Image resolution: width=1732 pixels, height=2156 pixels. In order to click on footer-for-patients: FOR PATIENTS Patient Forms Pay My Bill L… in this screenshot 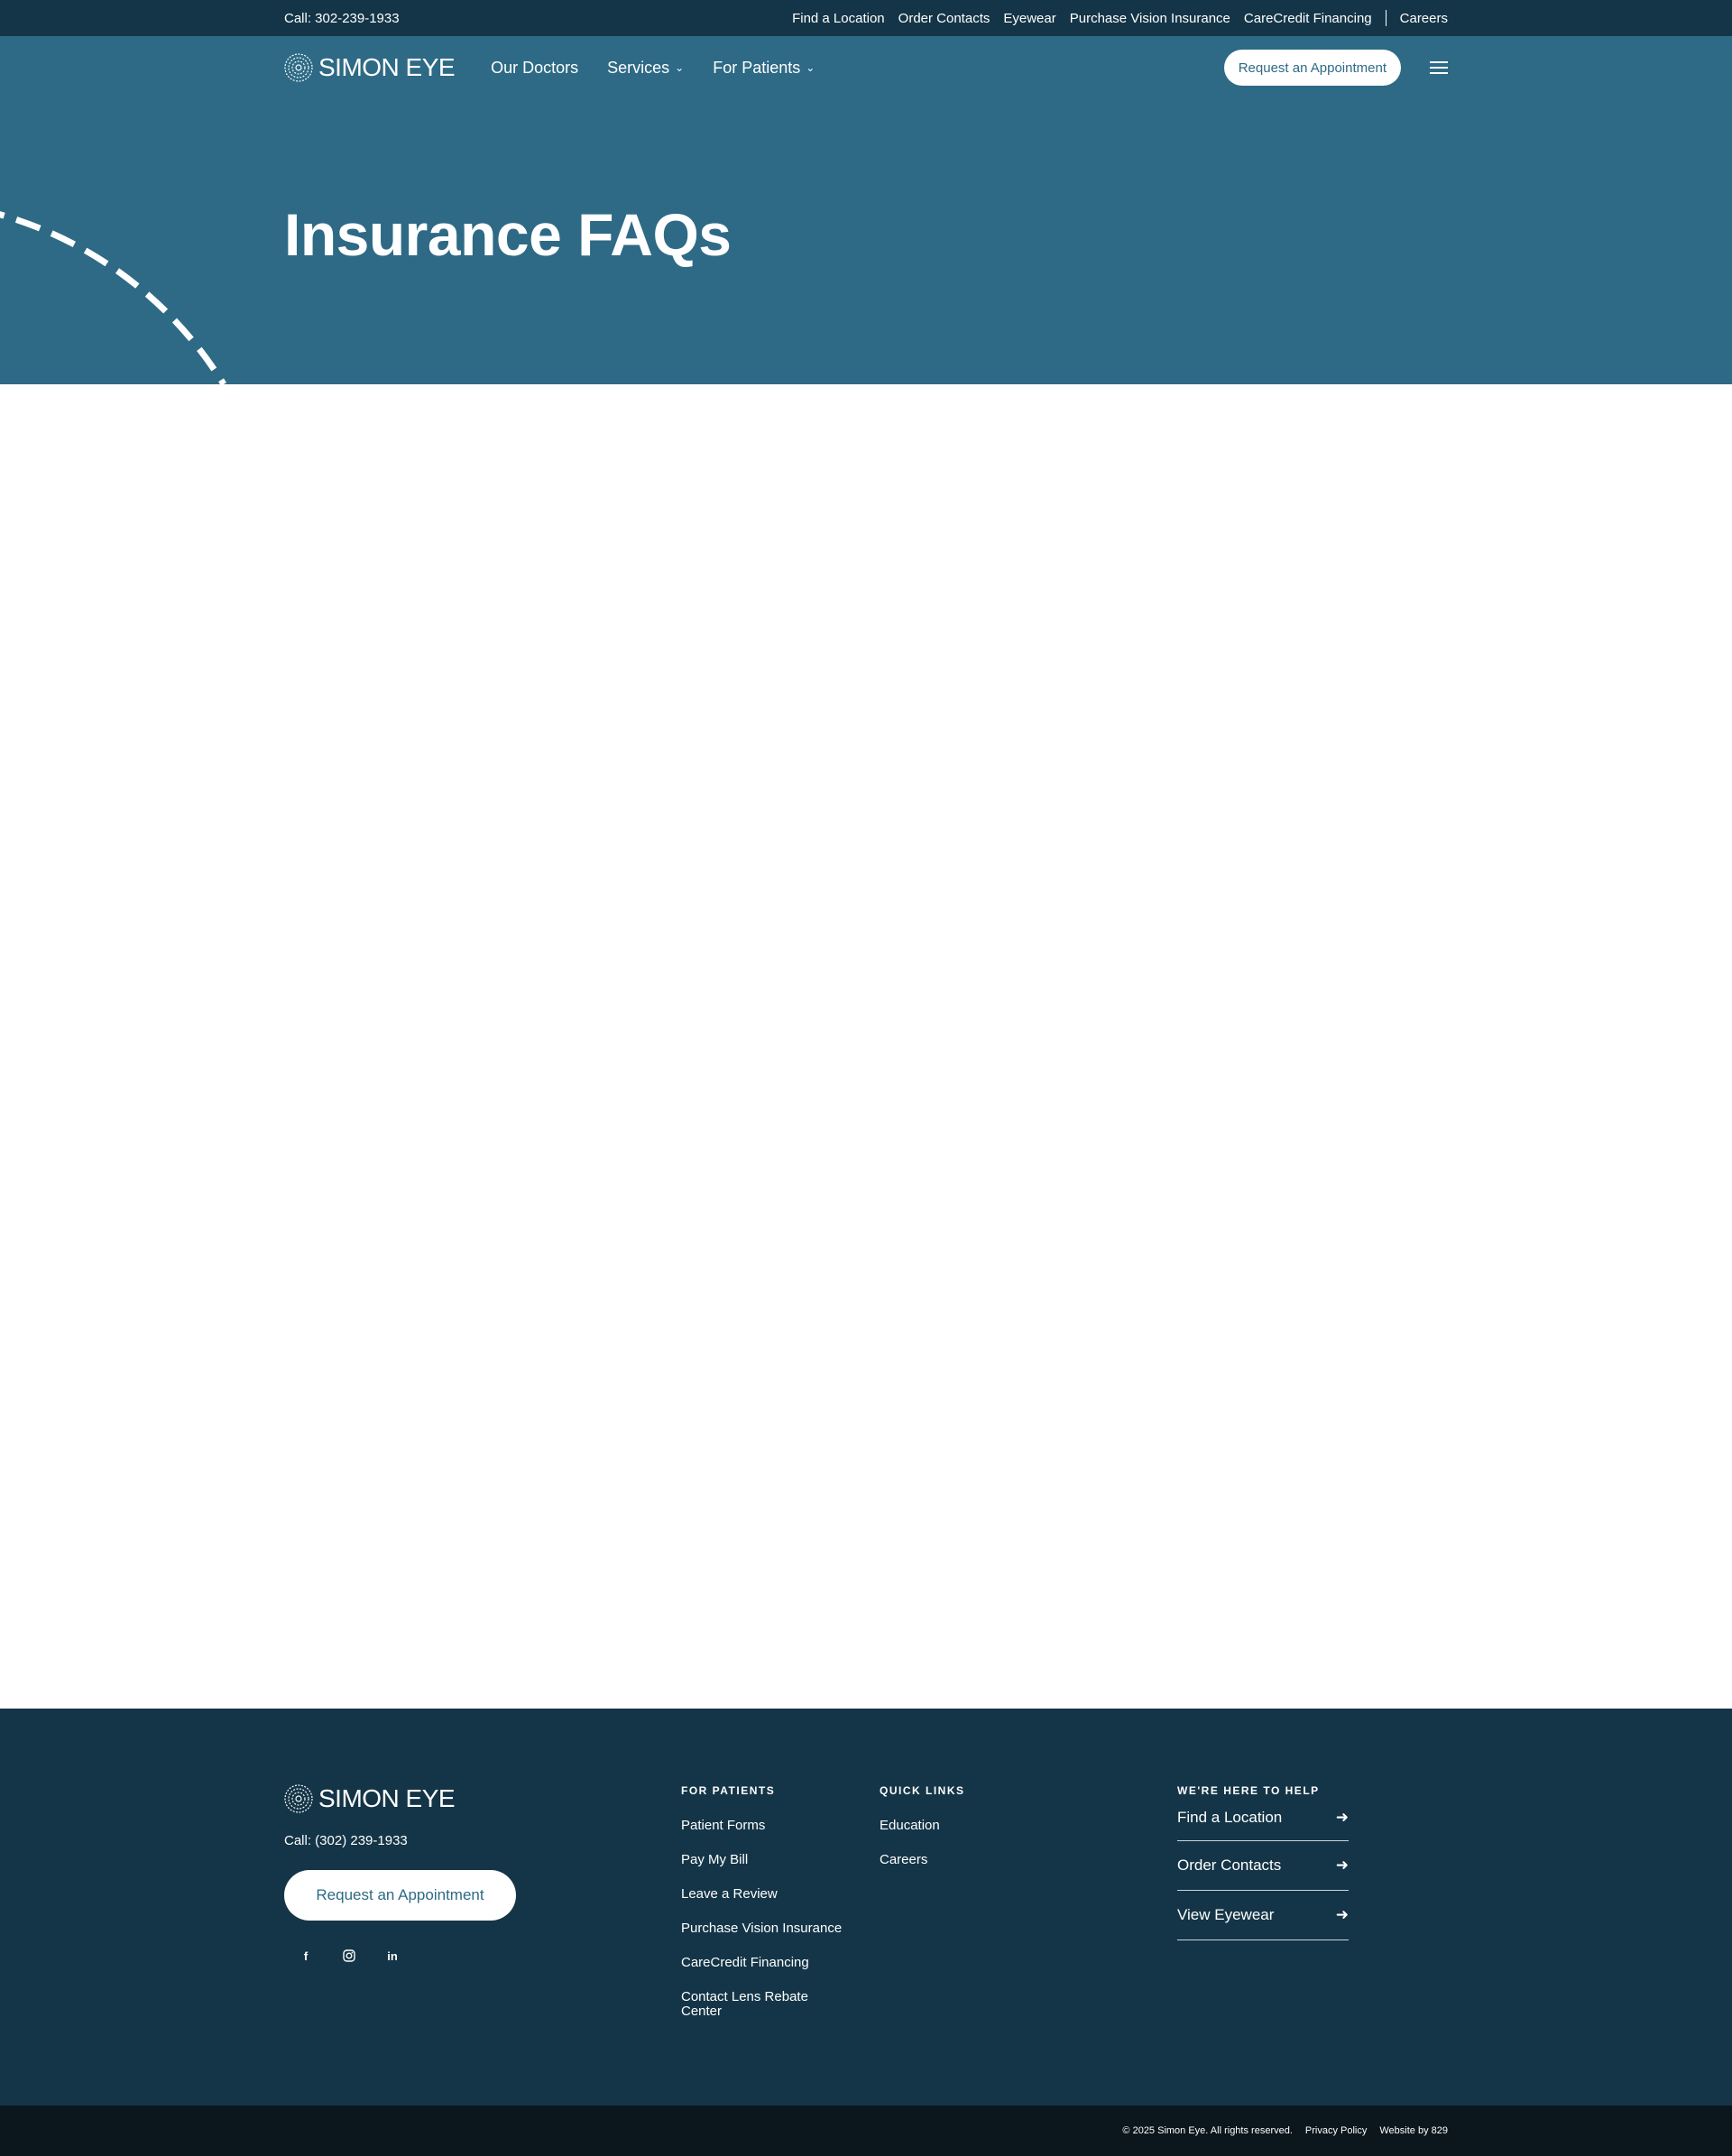, I will do `click(771, 1911)`.